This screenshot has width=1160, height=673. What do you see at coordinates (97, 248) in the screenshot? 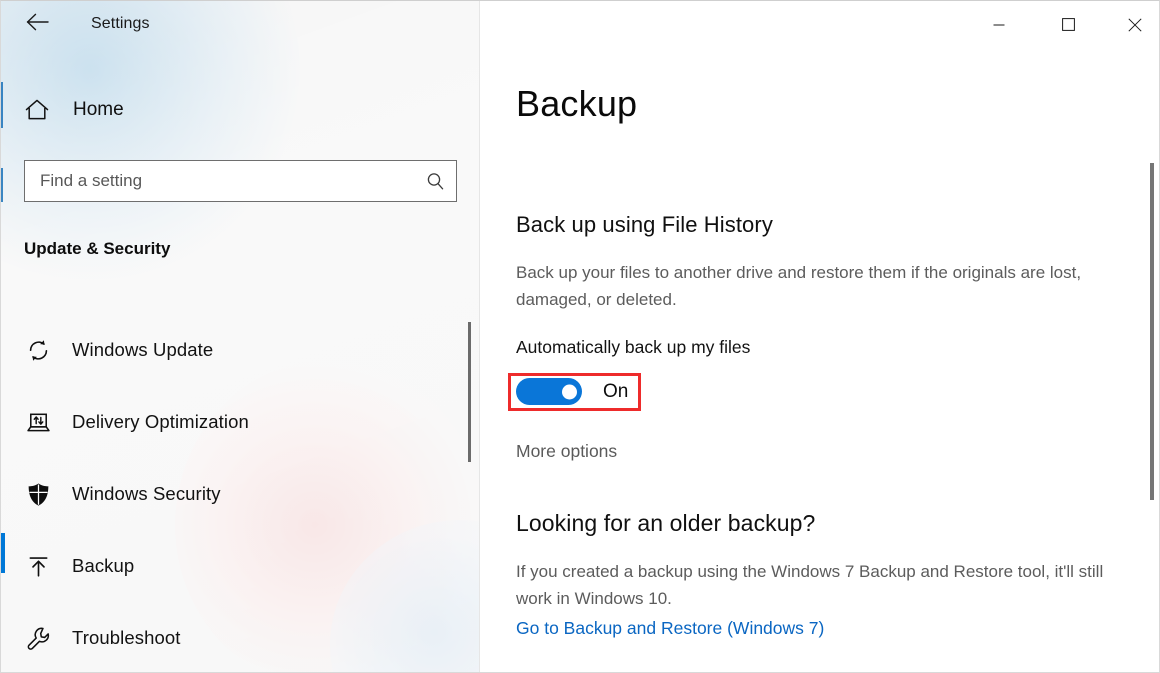
I see `sidebar-section-title: Update & Security` at bounding box center [97, 248].